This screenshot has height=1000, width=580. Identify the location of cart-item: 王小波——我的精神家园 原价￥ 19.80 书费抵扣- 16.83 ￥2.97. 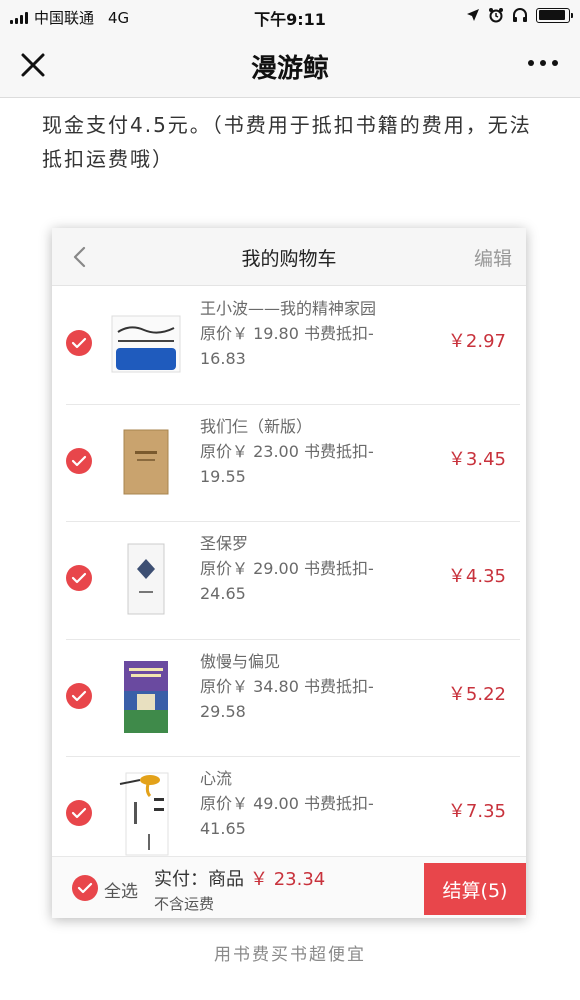
(289, 345).